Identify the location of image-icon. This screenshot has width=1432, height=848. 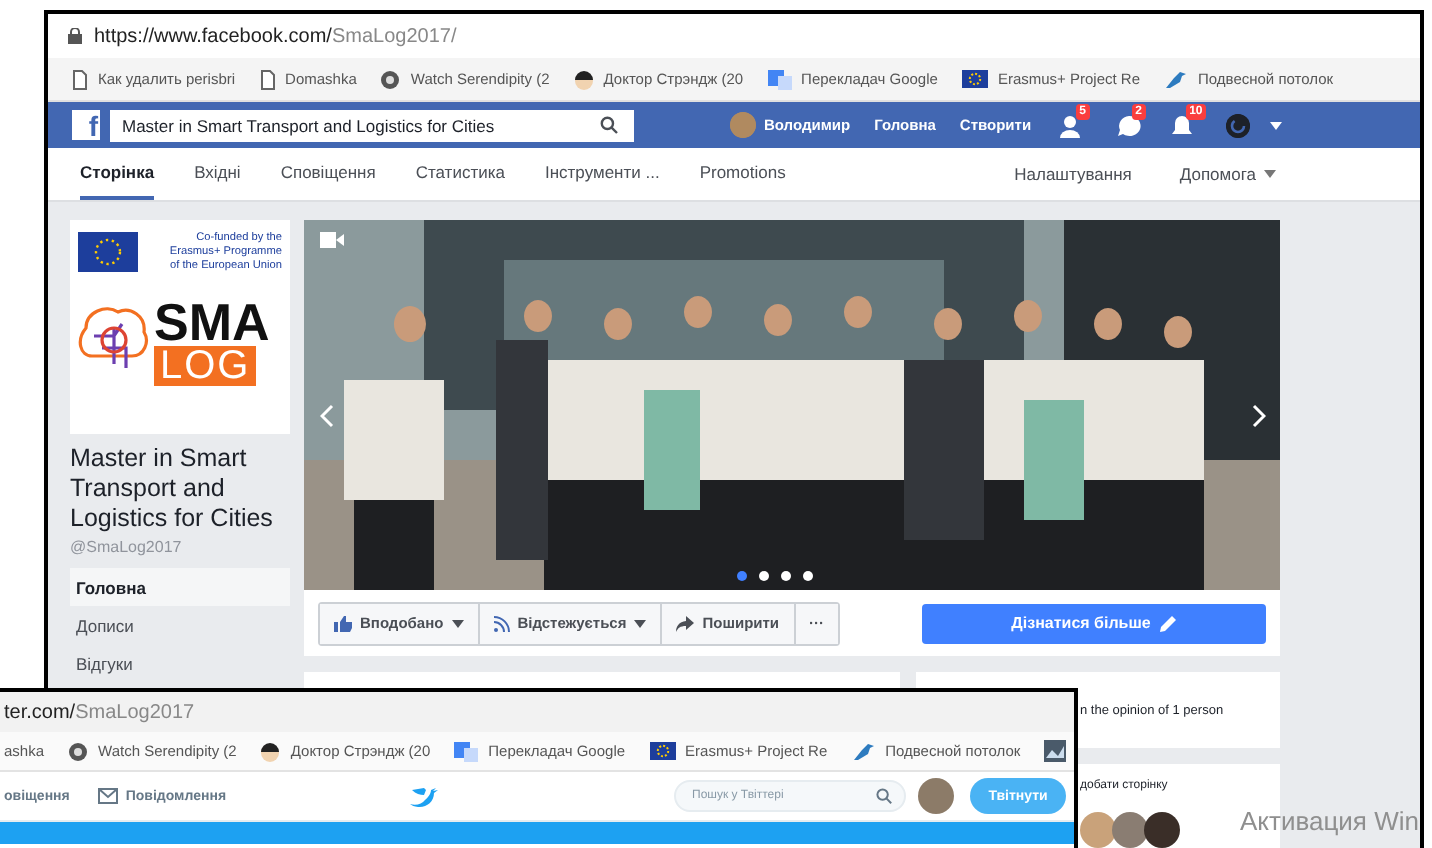
(1055, 751).